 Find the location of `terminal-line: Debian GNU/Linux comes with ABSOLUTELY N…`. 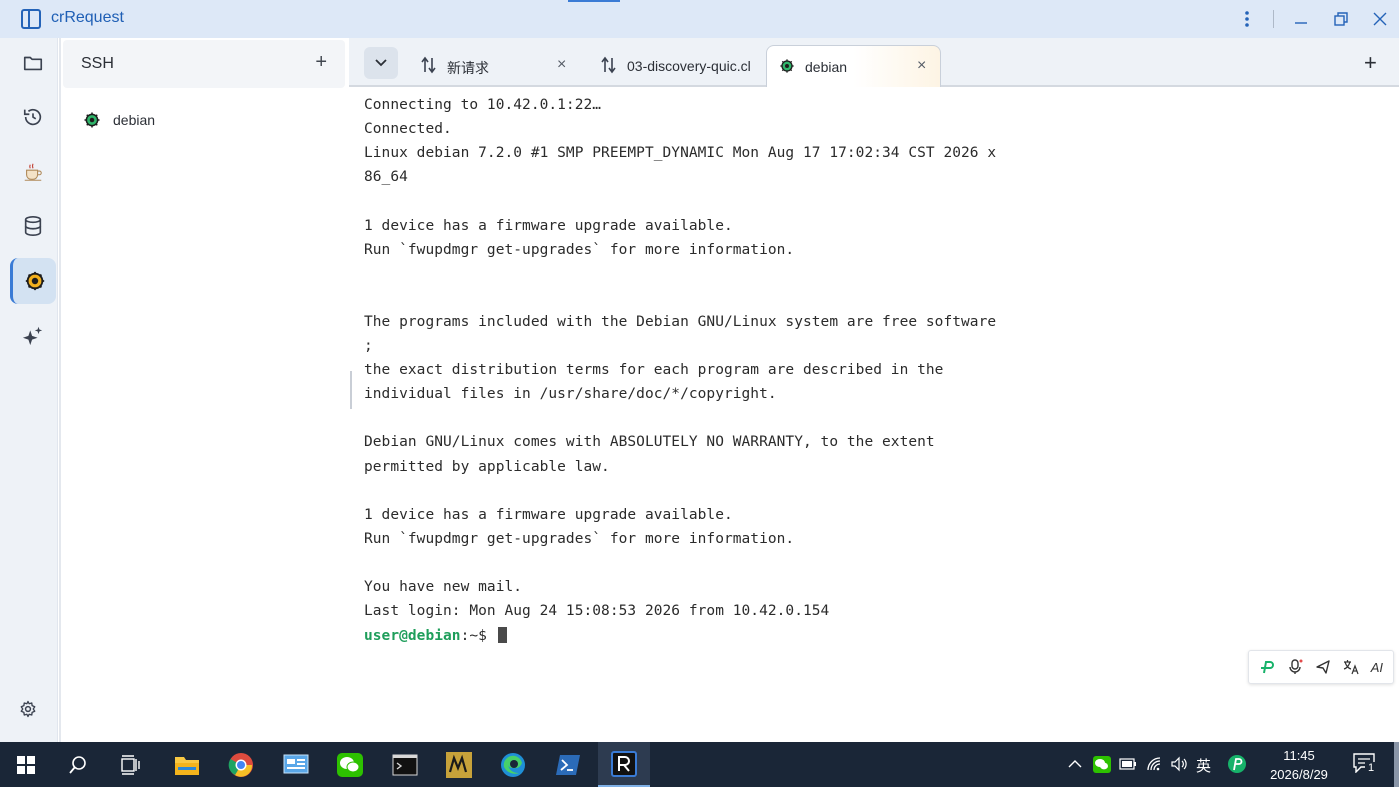

terminal-line: Debian GNU/Linux comes with ABSOLUTELY N… is located at coordinates (649, 442).